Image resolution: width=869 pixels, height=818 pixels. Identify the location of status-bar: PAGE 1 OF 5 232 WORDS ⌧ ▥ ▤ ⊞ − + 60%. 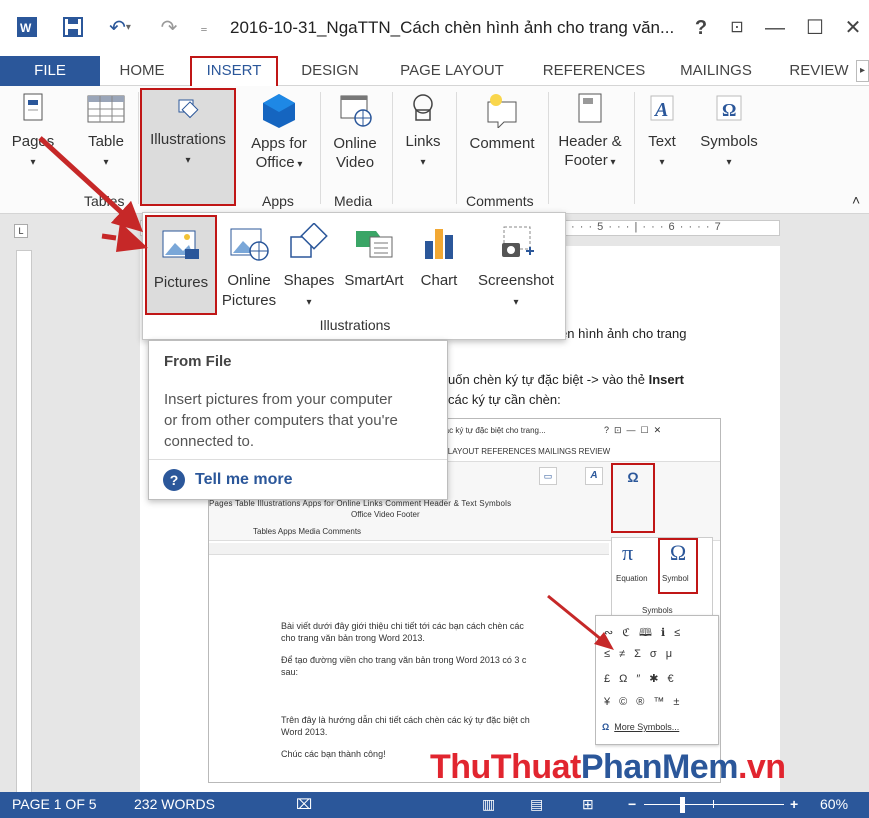
(434, 805).